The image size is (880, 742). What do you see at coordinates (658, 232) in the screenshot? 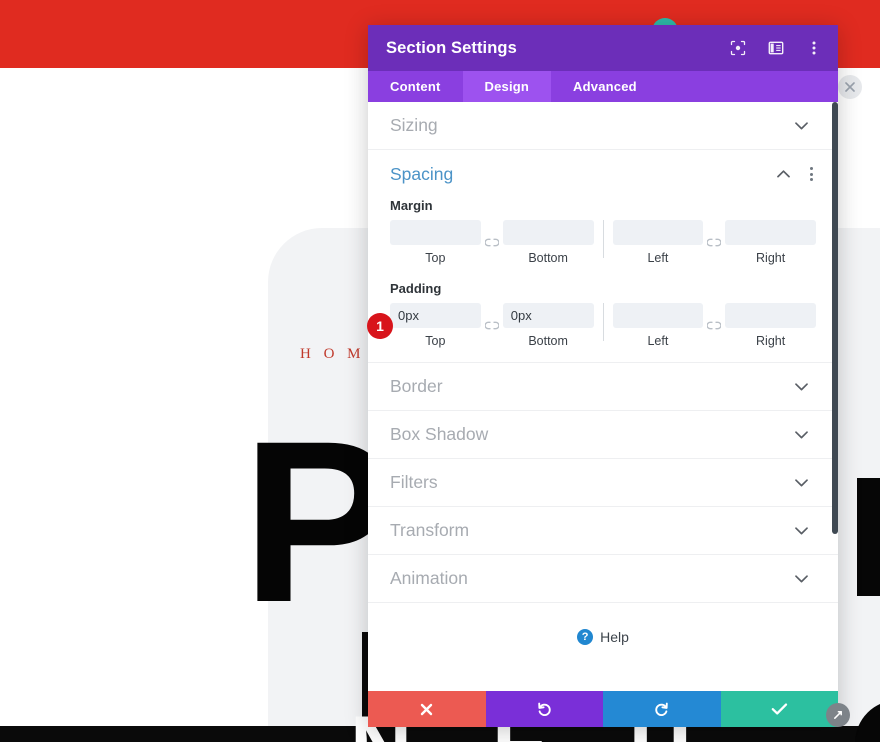
I see `margin-left-input` at bounding box center [658, 232].